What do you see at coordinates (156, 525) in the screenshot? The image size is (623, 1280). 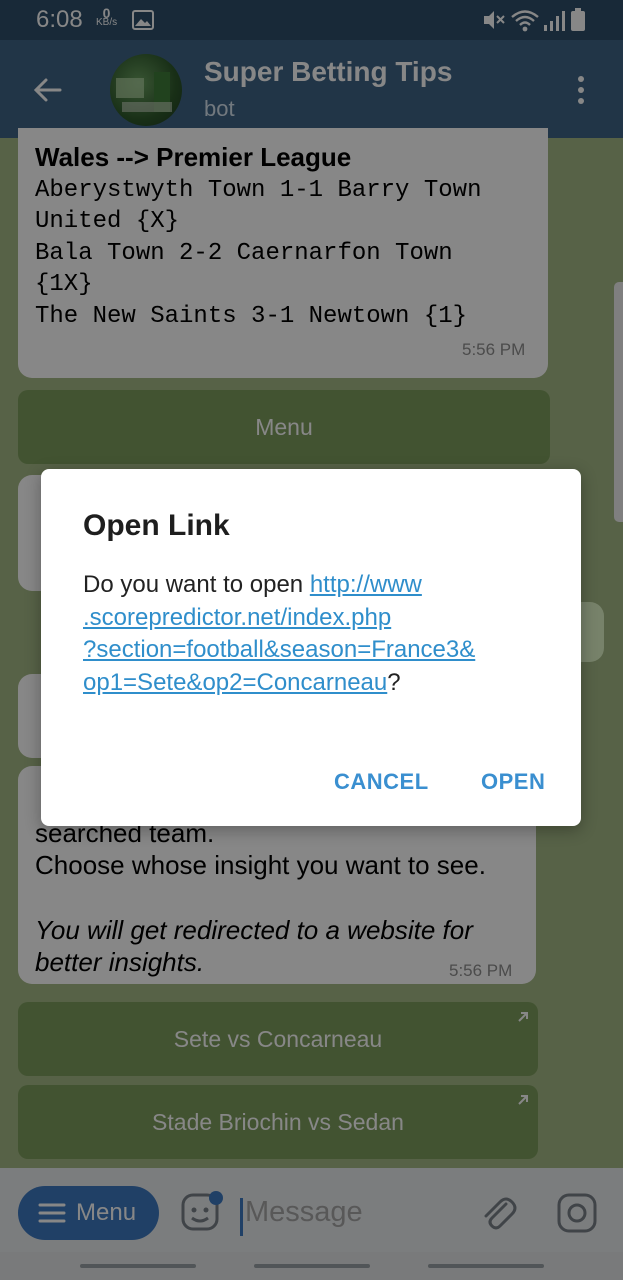 I see `dialog-title: Open Link` at bounding box center [156, 525].